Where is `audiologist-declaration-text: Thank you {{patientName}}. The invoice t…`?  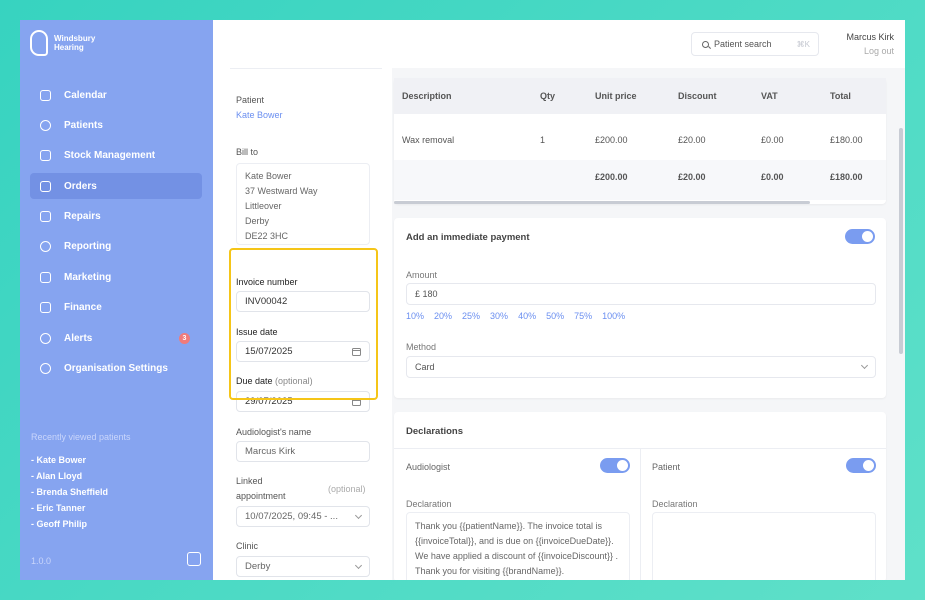
audiologist-declaration-text: Thank you {{patientName}}. The invoice t… is located at coordinates (516, 548).